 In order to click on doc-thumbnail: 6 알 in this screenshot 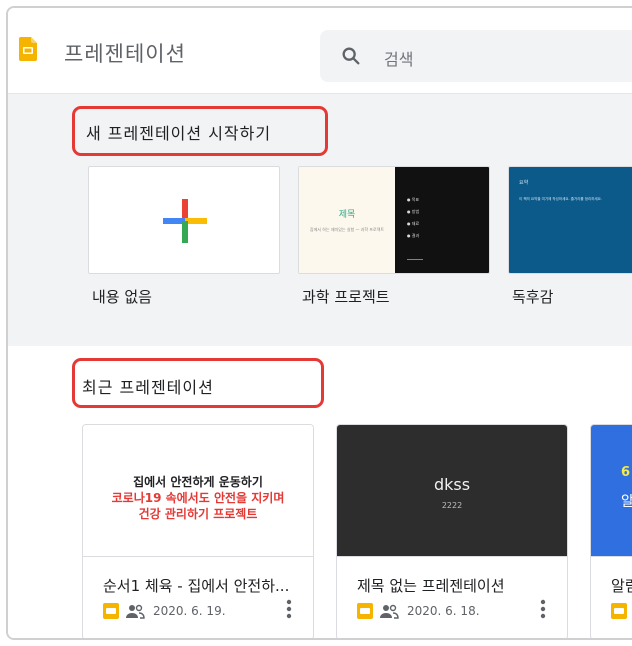, I will do `click(611, 491)`.